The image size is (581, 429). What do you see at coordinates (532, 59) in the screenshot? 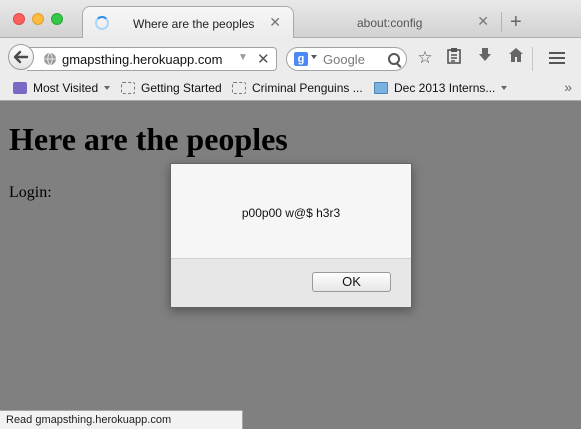
I see `toolbar-divider` at bounding box center [532, 59].